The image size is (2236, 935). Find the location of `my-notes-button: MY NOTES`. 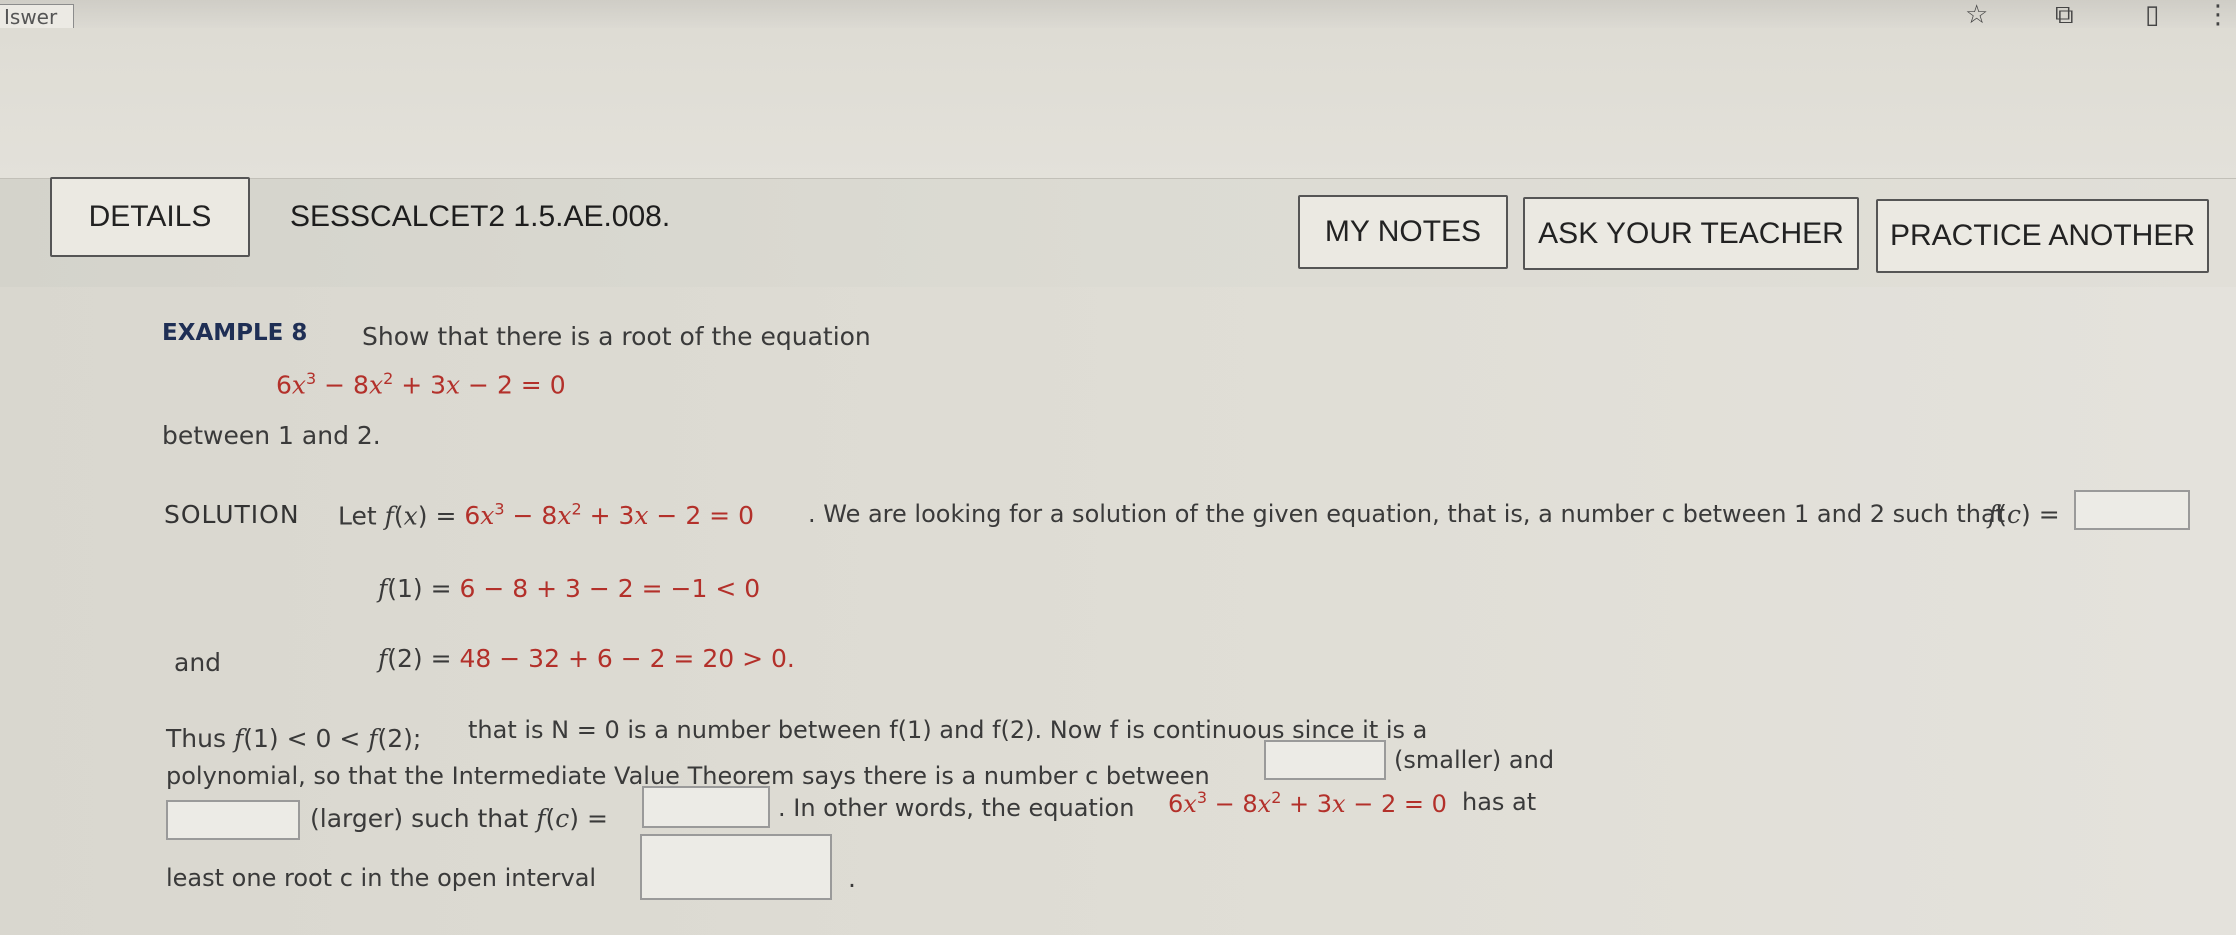

my-notes-button: MY NOTES is located at coordinates (1403, 232).